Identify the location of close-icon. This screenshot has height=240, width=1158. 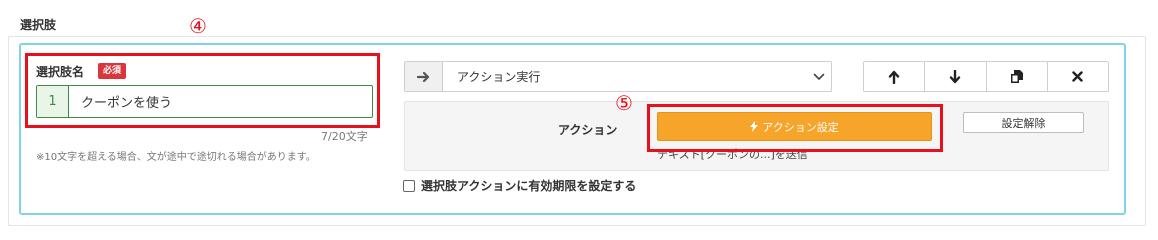
(1078, 76).